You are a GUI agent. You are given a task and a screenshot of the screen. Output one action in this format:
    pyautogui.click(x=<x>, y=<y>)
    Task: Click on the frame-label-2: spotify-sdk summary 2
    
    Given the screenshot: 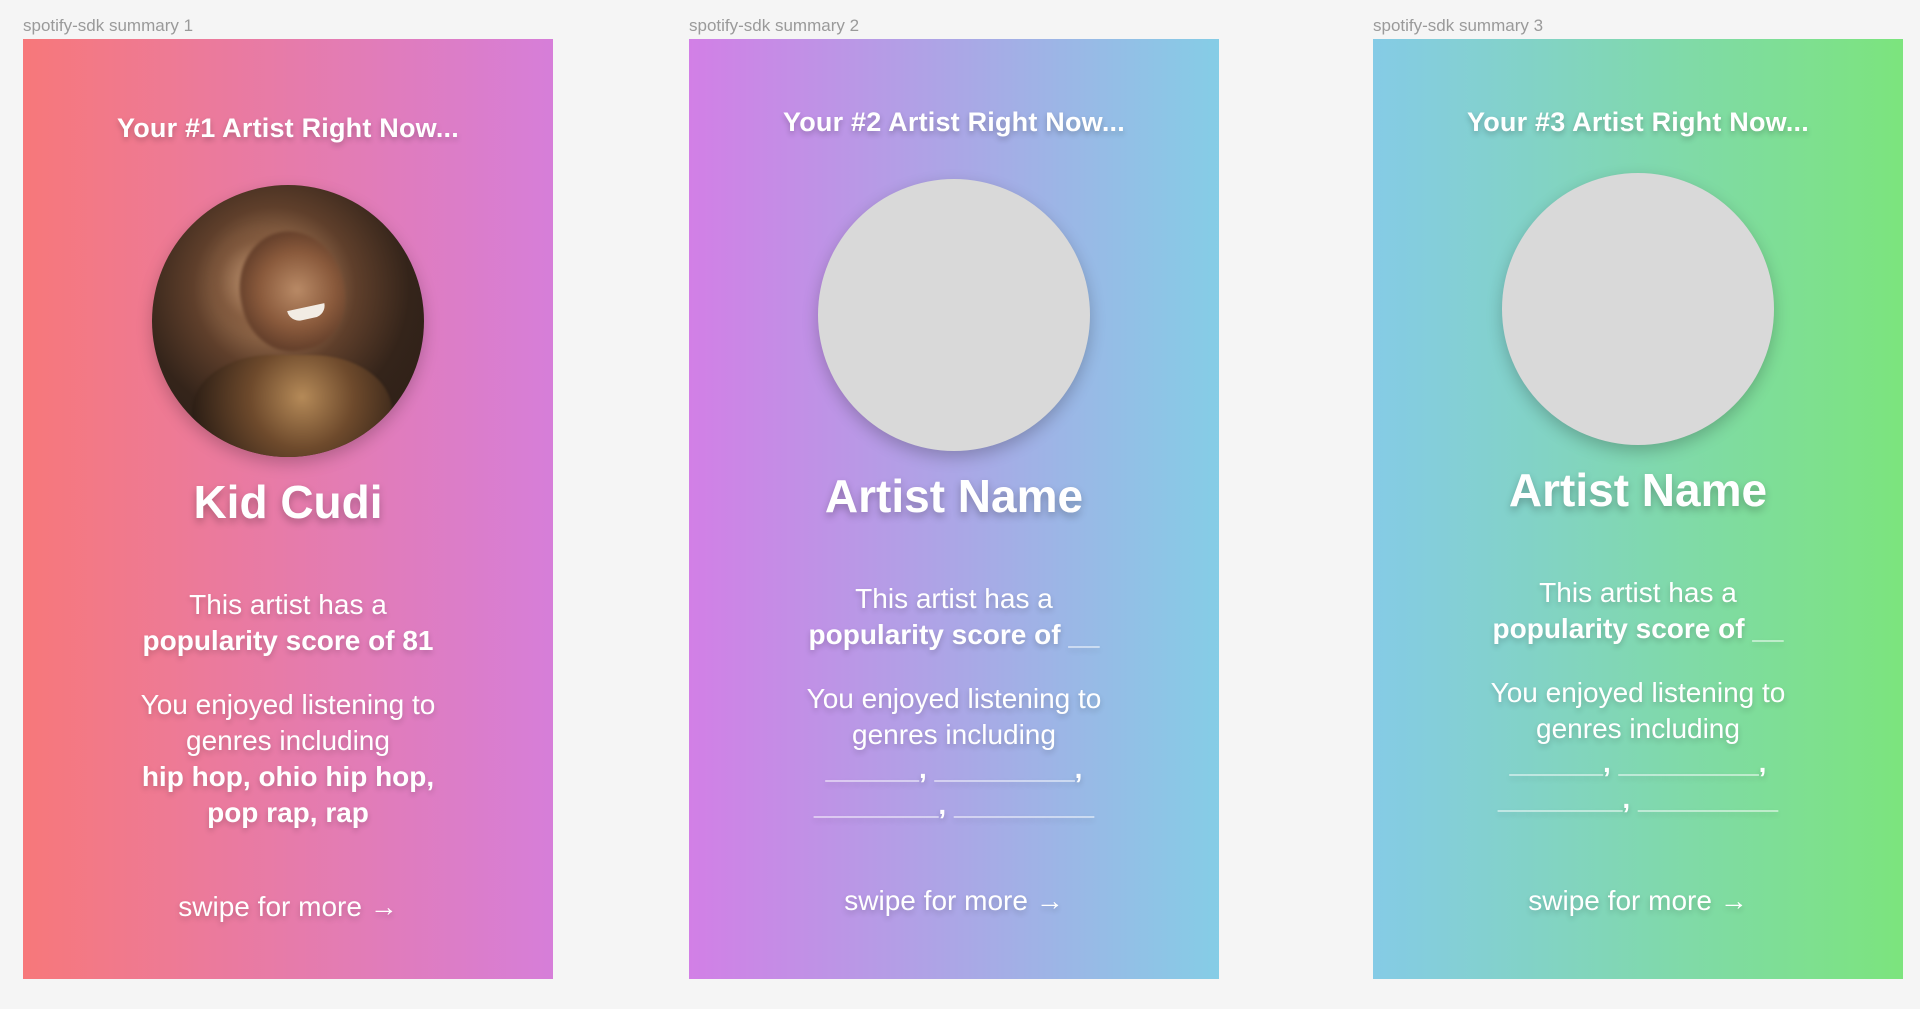 What is the action you would take?
    pyautogui.click(x=774, y=26)
    